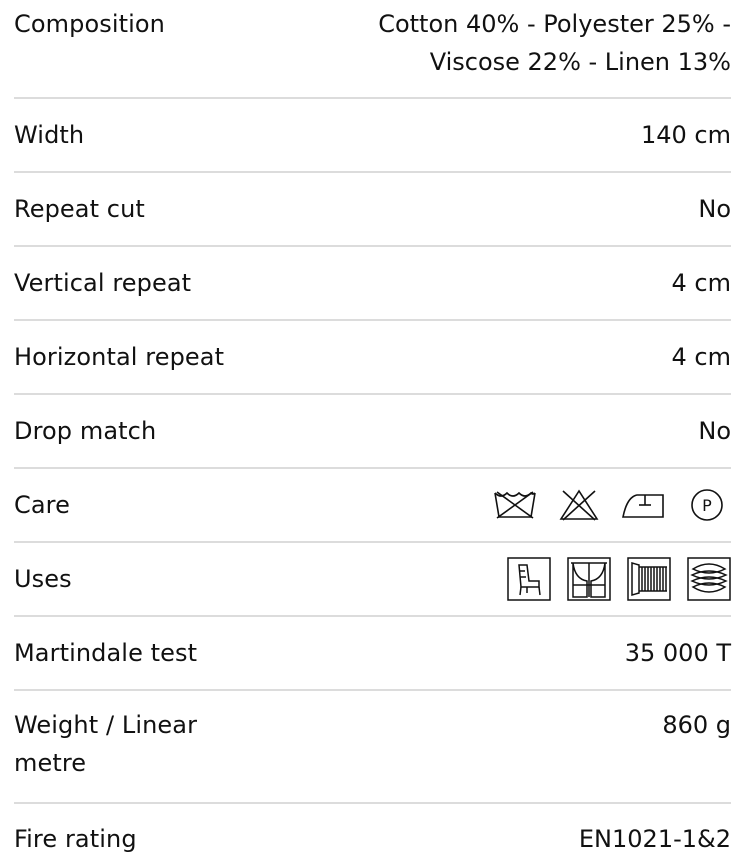 The image size is (745, 865). I want to click on spec-value-horizontal-repeat: 4 cm, so click(701, 357).